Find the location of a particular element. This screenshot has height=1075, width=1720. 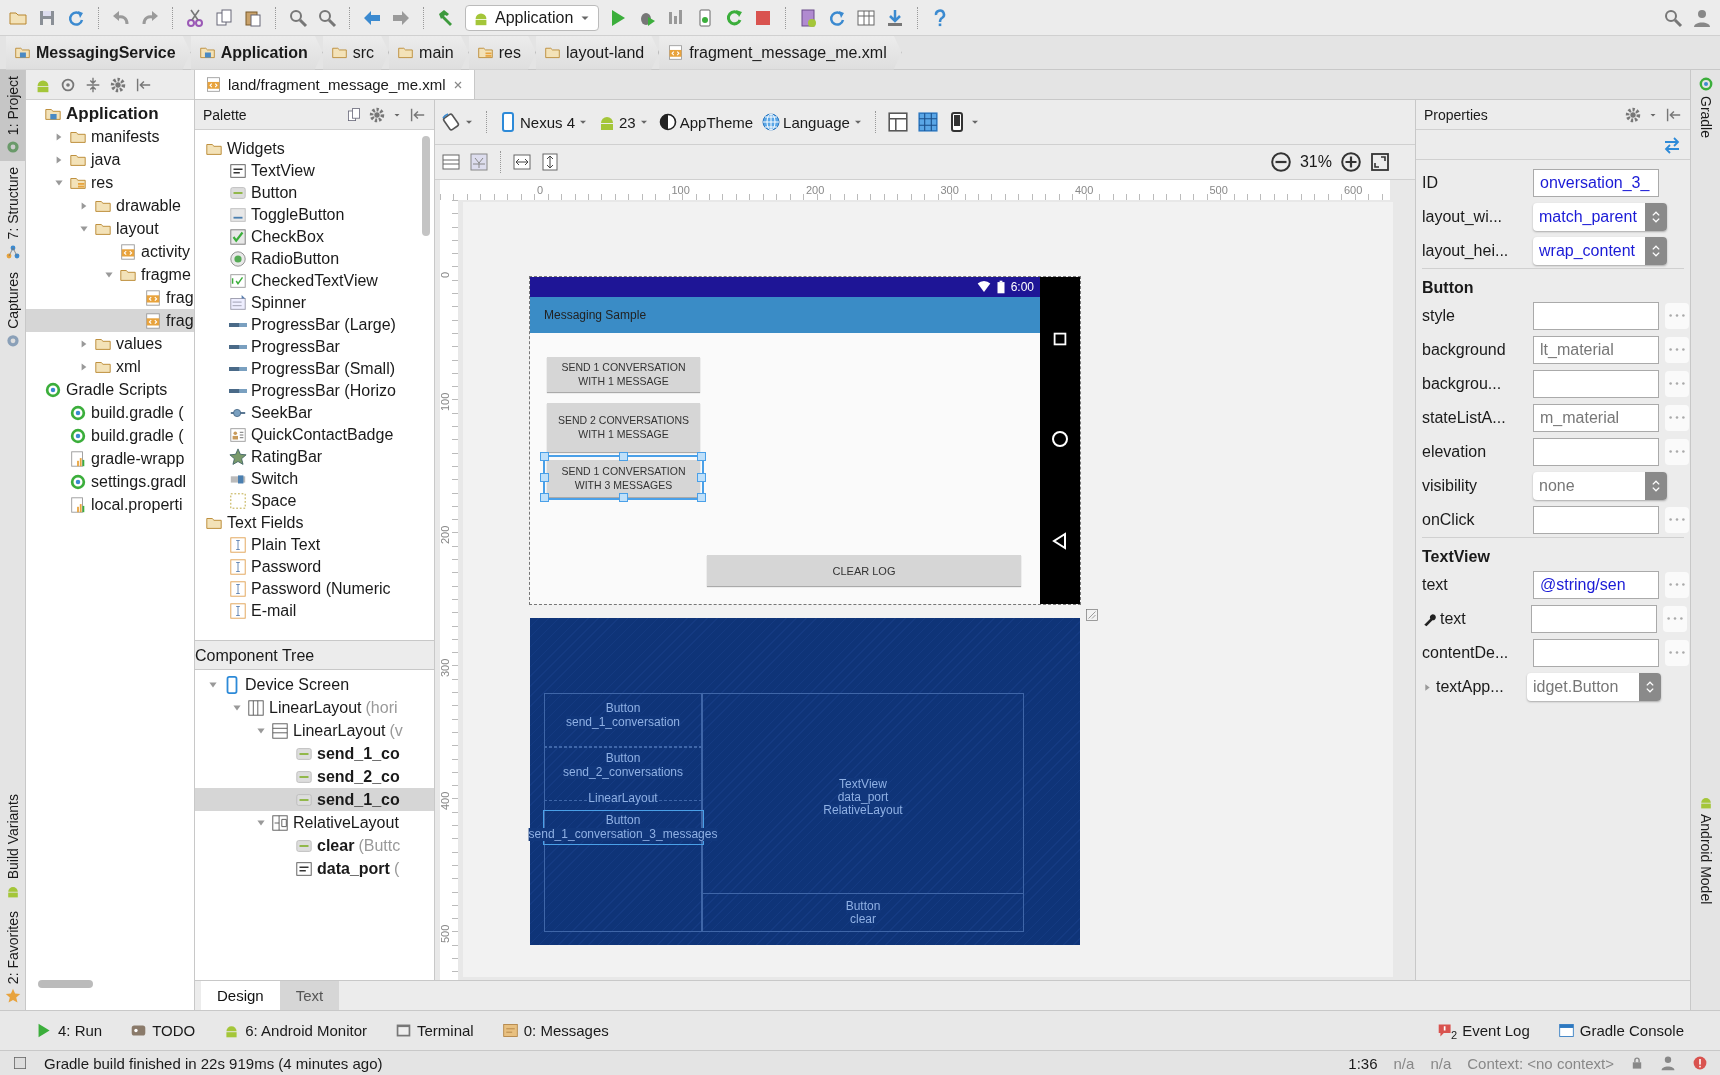

zoom-out-icon is located at coordinates (1280, 162).